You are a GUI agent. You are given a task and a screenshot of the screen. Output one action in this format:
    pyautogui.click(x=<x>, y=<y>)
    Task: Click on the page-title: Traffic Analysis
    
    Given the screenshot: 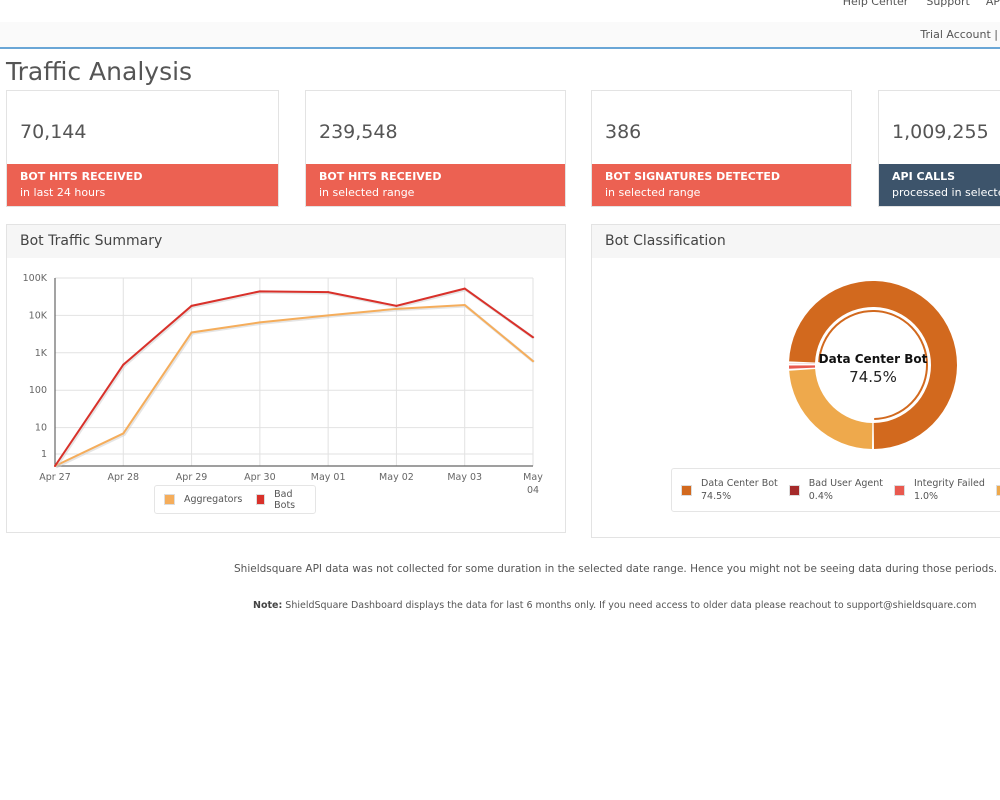 What is the action you would take?
    pyautogui.click(x=99, y=71)
    